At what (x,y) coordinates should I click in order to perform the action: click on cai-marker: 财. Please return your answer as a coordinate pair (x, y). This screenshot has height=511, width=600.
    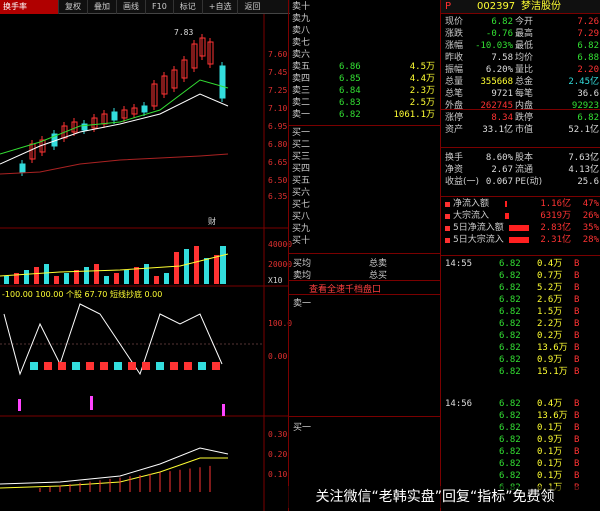
    Looking at the image, I should click on (212, 221).